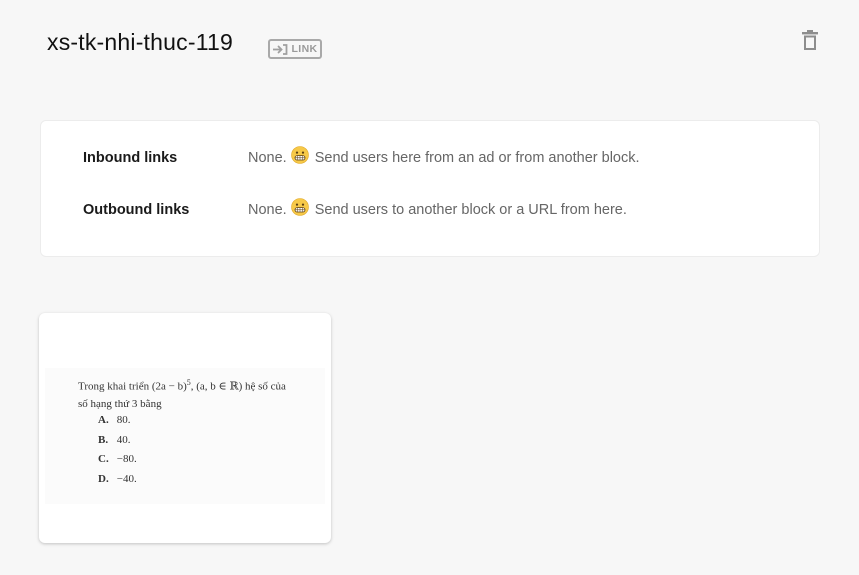 This screenshot has width=859, height=575. What do you see at coordinates (126, 478) in the screenshot?
I see `option-value: −40.` at bounding box center [126, 478].